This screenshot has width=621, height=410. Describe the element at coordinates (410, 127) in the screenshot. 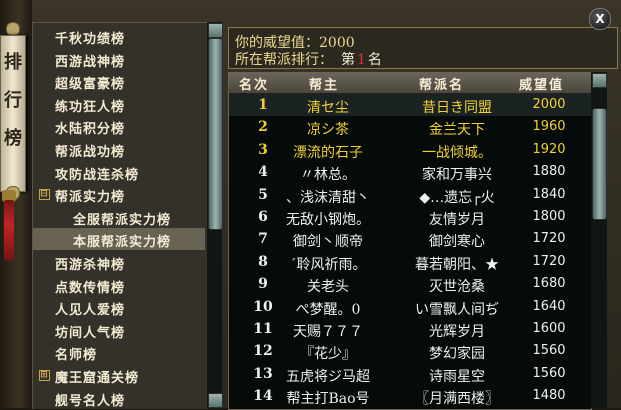

I see `table-row: 2 凉シ茶 金兰天下 1960` at that location.